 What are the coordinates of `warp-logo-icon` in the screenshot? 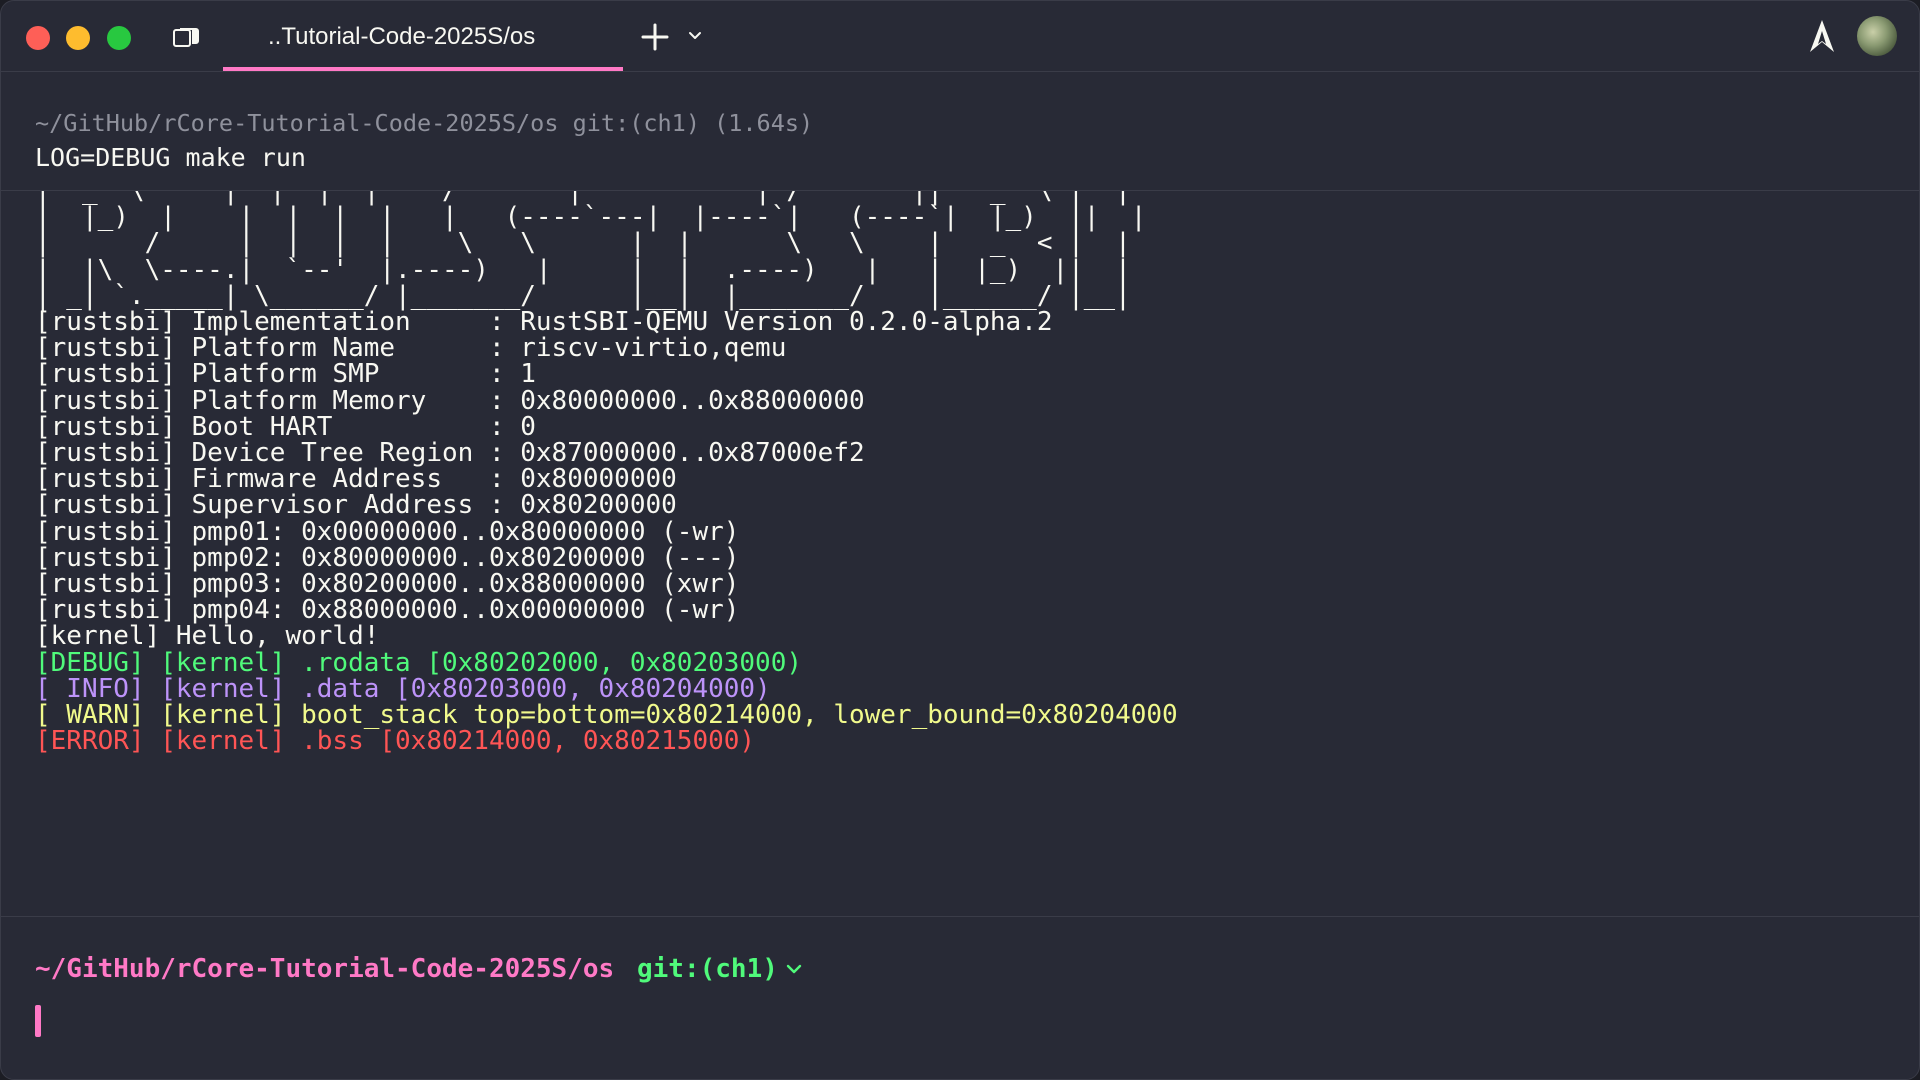 It's located at (1822, 36).